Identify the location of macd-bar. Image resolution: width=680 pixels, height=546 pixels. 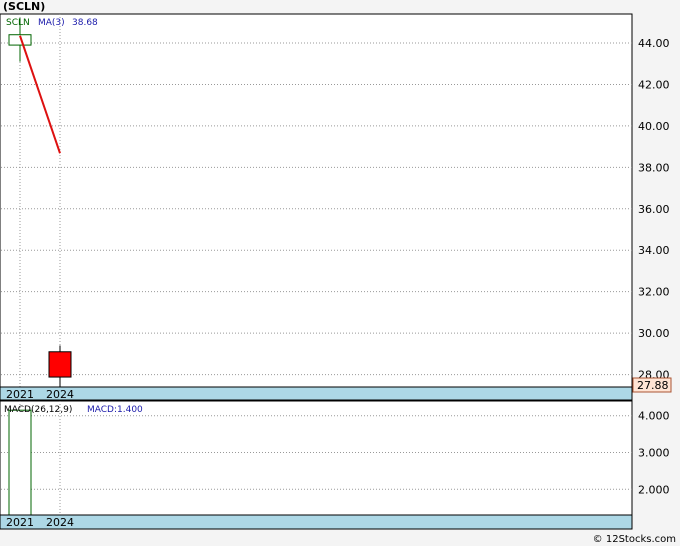
(20, 462).